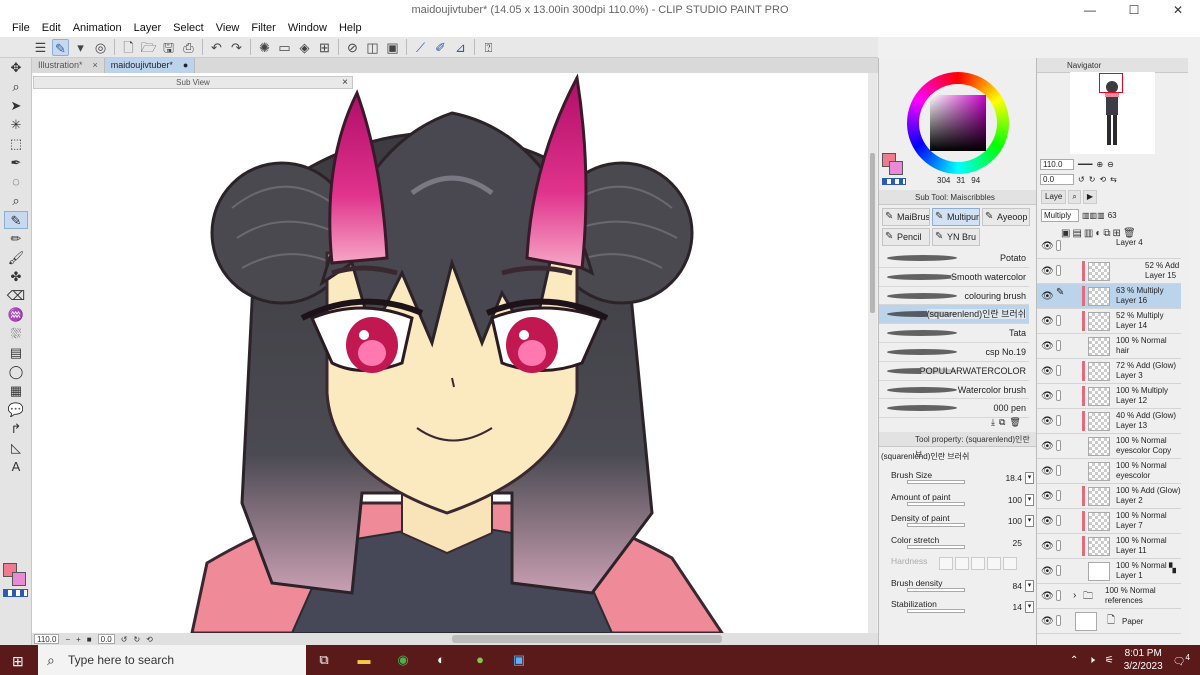 This screenshot has width=1200, height=675. What do you see at coordinates (16, 467) in the screenshot?
I see `text-icon: A` at bounding box center [16, 467].